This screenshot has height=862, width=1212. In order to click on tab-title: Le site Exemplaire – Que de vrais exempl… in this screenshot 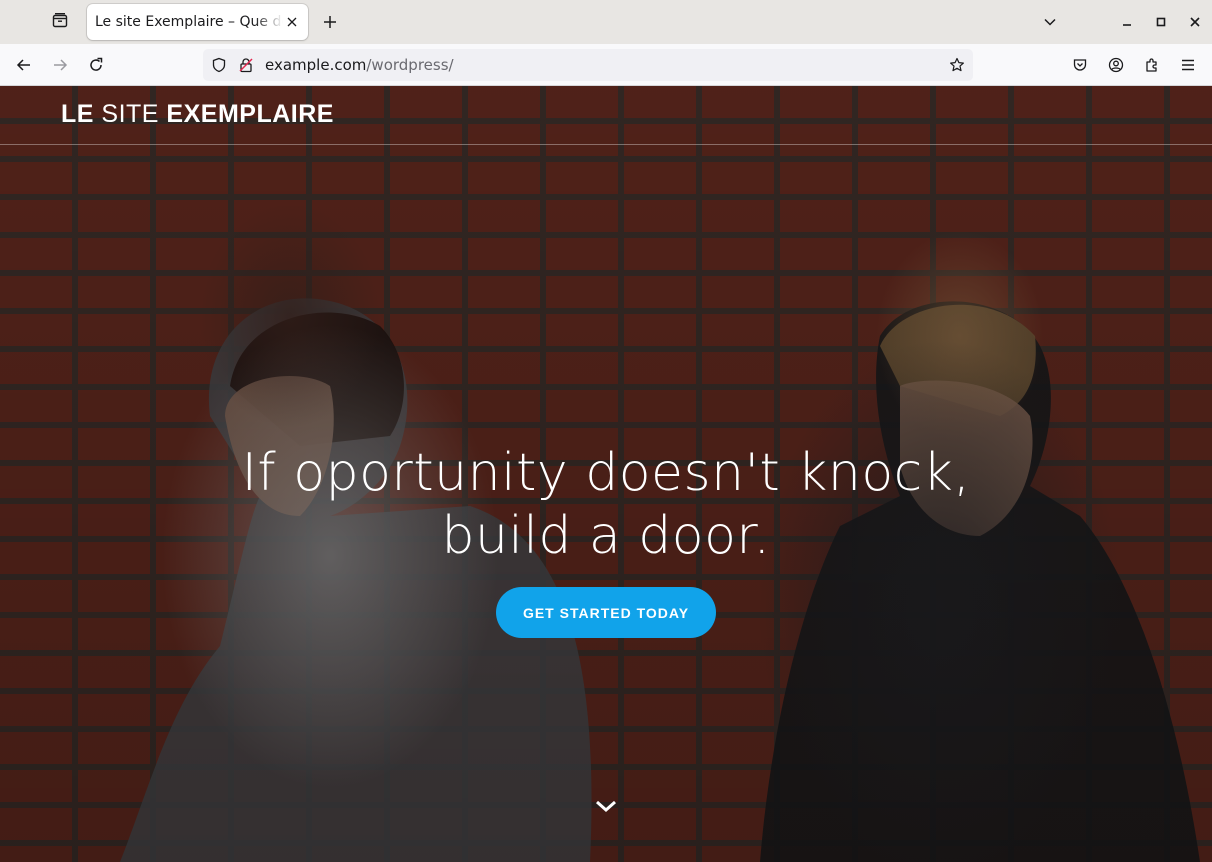, I will do `click(189, 22)`.